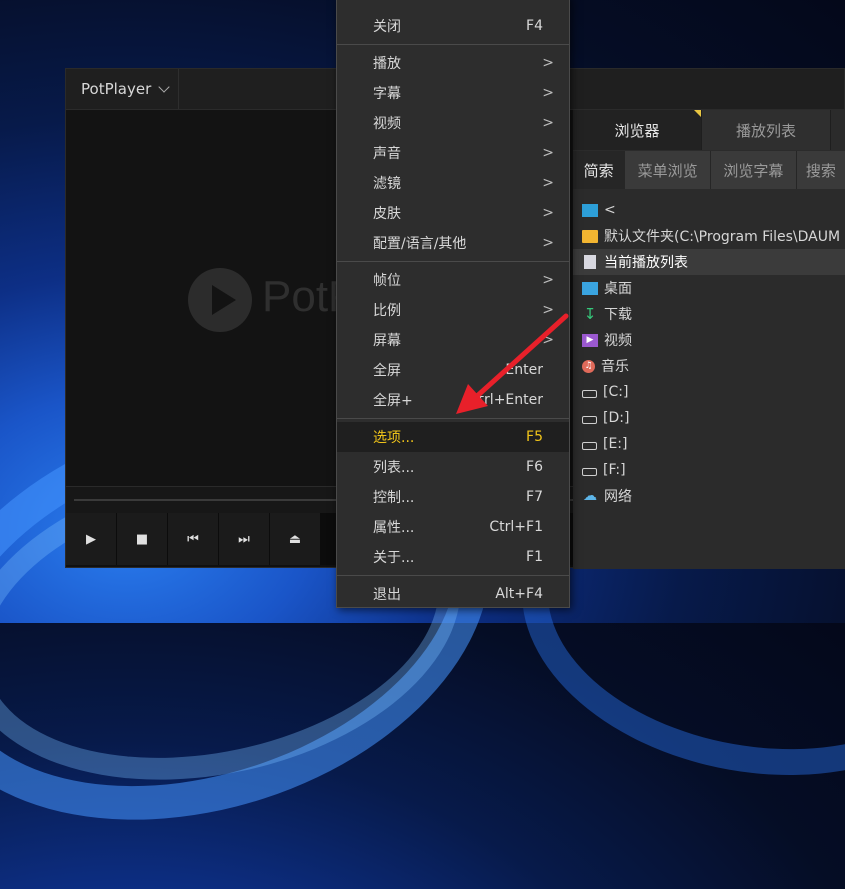  I want to click on play-icon: ▶, so click(91, 539).